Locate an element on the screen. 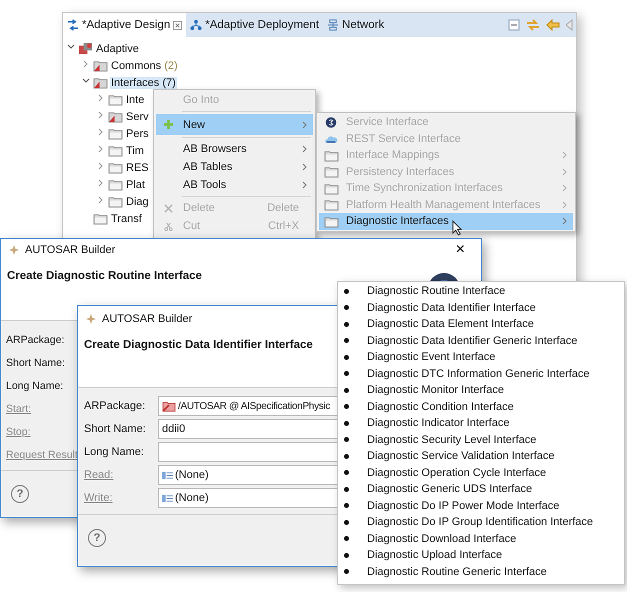 This screenshot has width=627, height=592. tree-item: Serv is located at coordinates (137, 116).